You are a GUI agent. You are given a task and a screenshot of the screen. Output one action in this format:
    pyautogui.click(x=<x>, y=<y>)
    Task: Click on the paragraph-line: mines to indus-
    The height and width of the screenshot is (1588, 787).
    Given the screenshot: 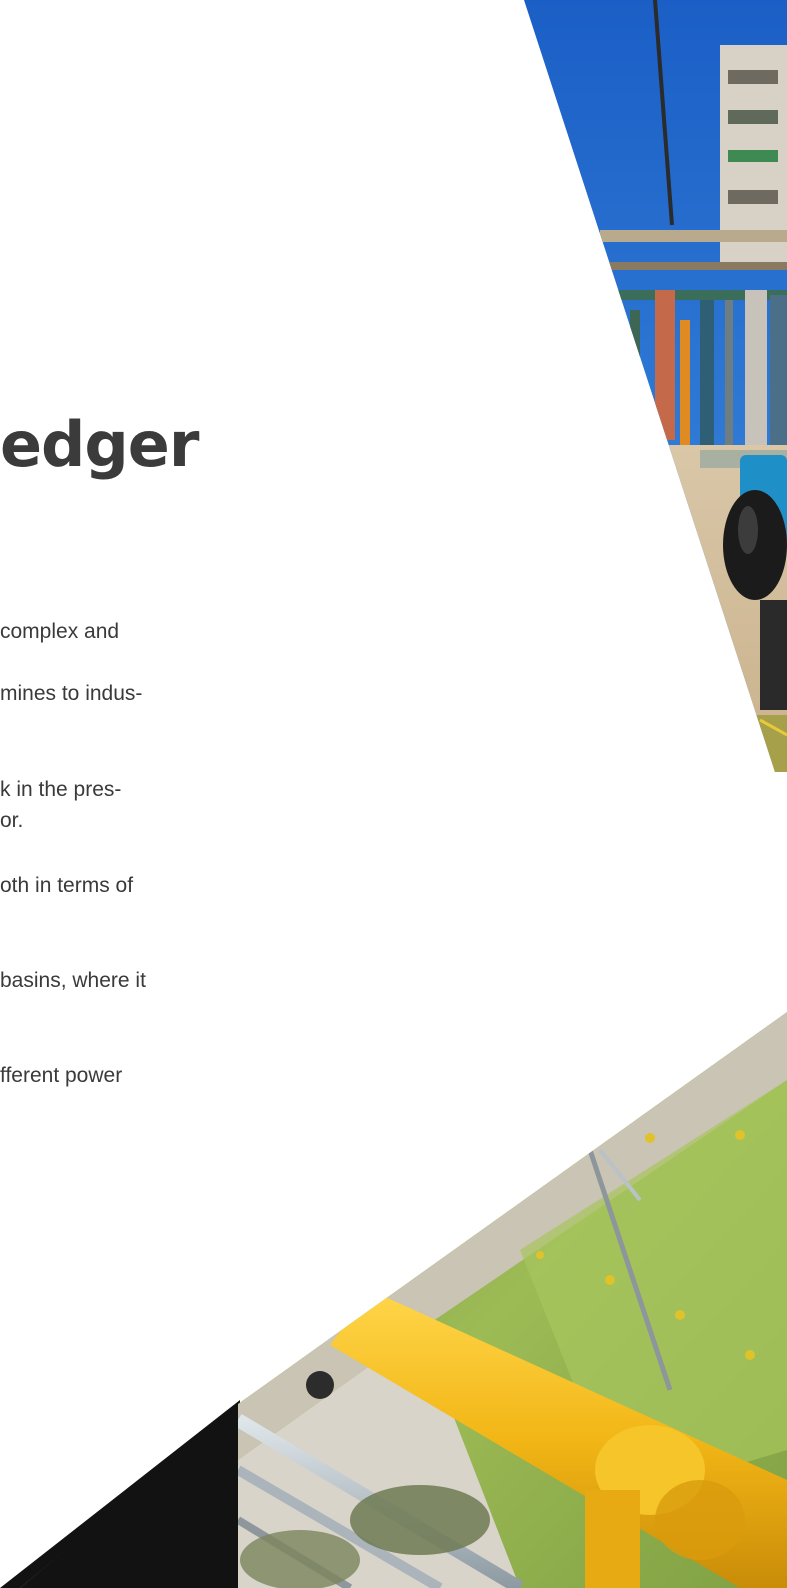 What is the action you would take?
    pyautogui.click(x=71, y=693)
    